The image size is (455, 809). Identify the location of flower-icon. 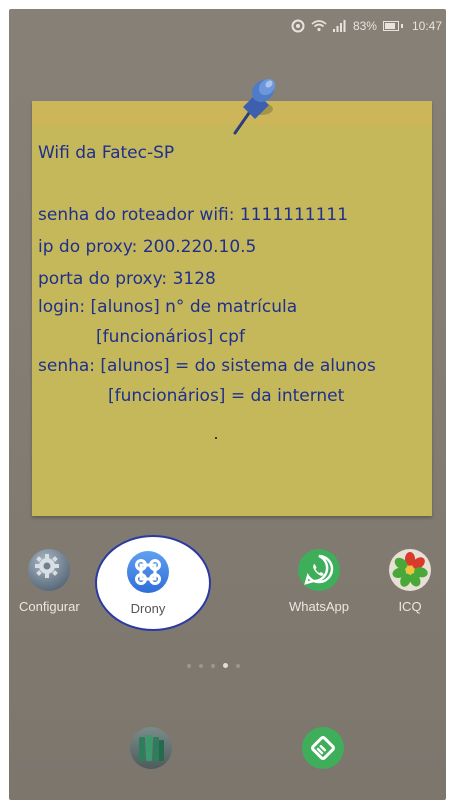
(410, 570).